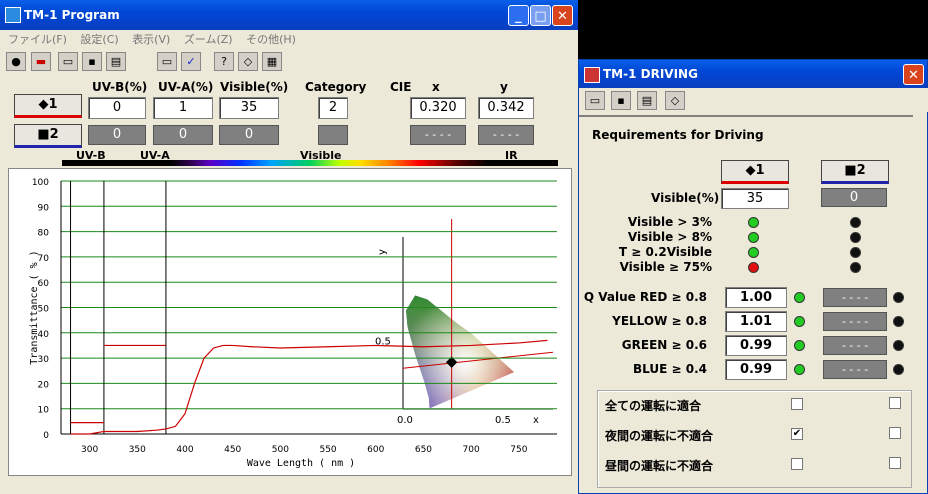 This screenshot has height=494, width=928. Describe the element at coordinates (540, 15) in the screenshot. I see `maximize-button: □` at that location.